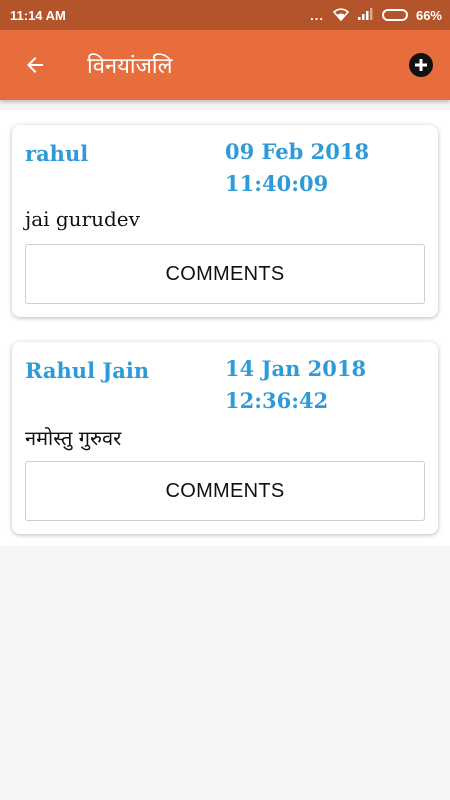  What do you see at coordinates (394, 15) in the screenshot?
I see `battery-icon` at bounding box center [394, 15].